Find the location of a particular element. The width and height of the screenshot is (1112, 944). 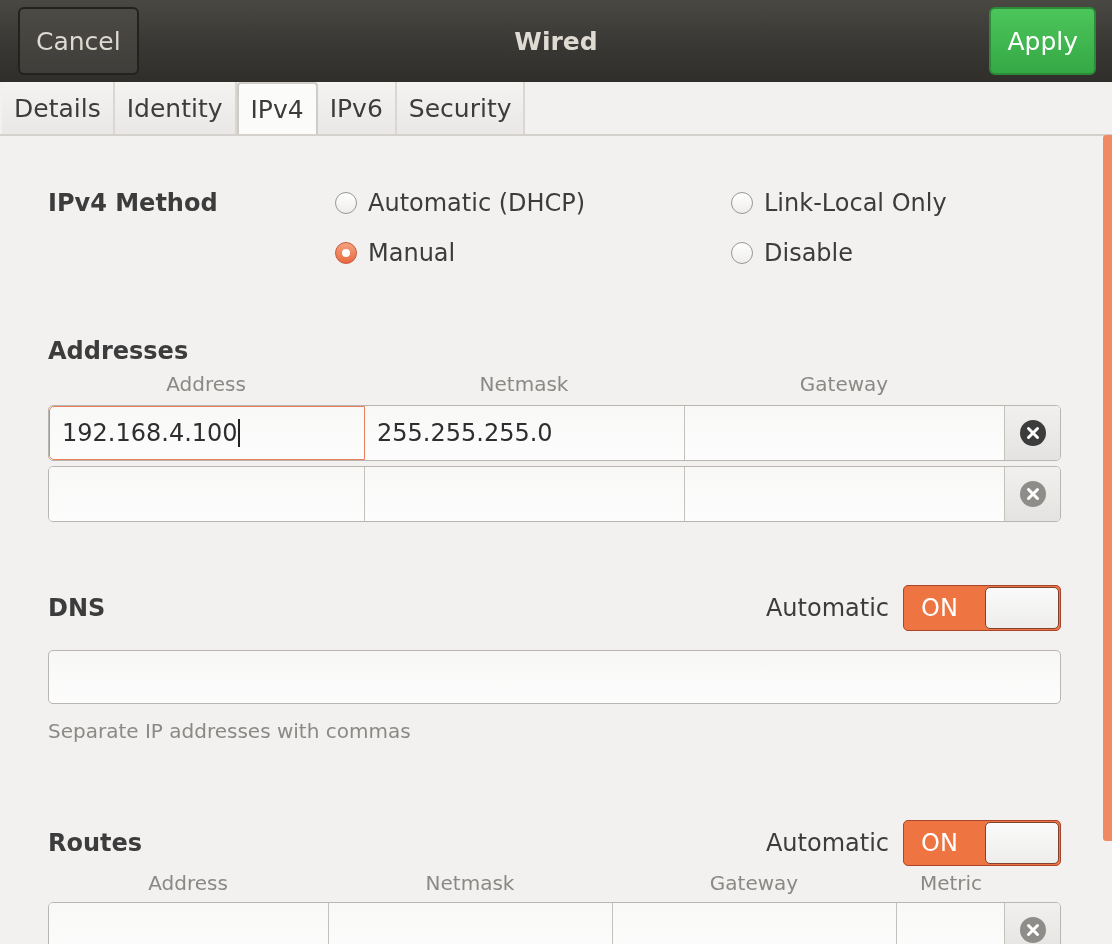

radio-option: Disable is located at coordinates (839, 253).